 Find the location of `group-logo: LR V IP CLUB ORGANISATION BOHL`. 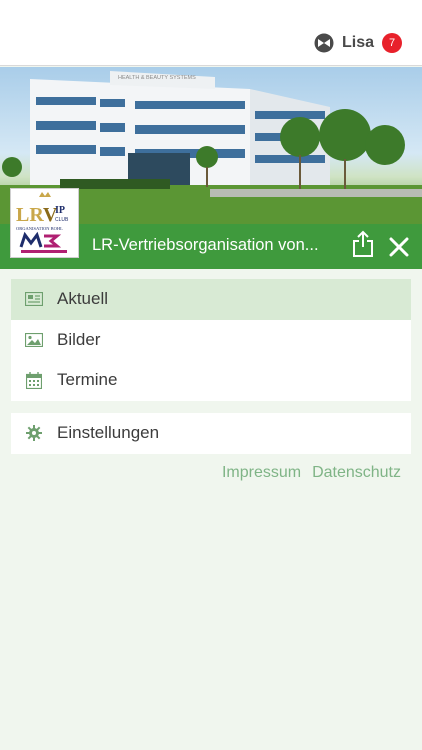

group-logo: LR V IP CLUB ORGANISATION BOHL is located at coordinates (44, 223).